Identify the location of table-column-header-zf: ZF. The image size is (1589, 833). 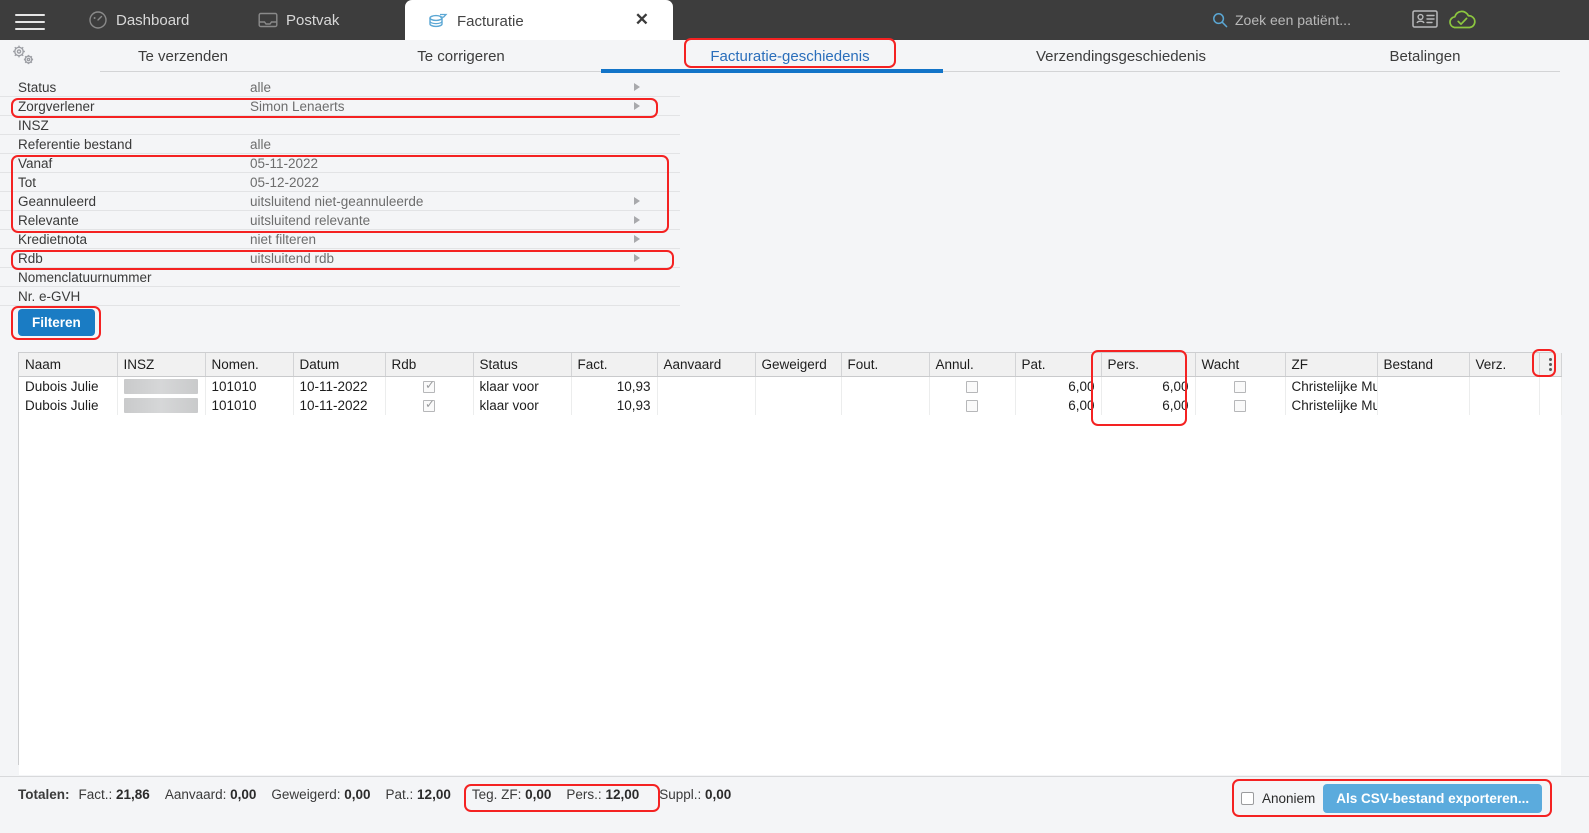
(1331, 365).